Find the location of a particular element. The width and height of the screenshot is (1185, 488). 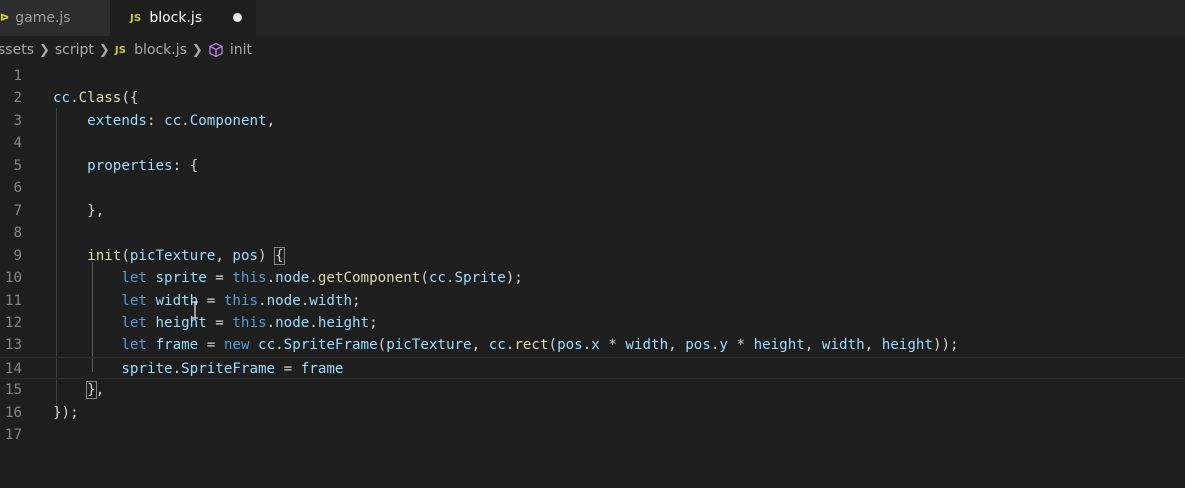

code-line: 1 is located at coordinates (592, 76).